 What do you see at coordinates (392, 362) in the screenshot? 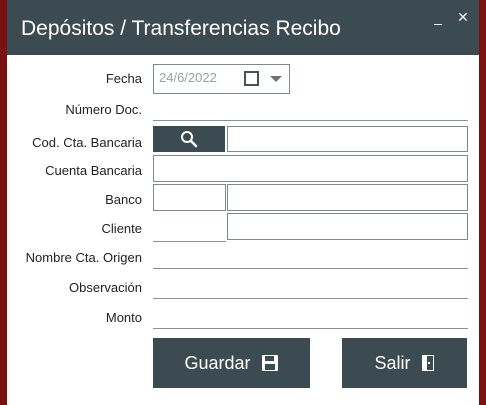
I see `salir-label: Salir` at bounding box center [392, 362].